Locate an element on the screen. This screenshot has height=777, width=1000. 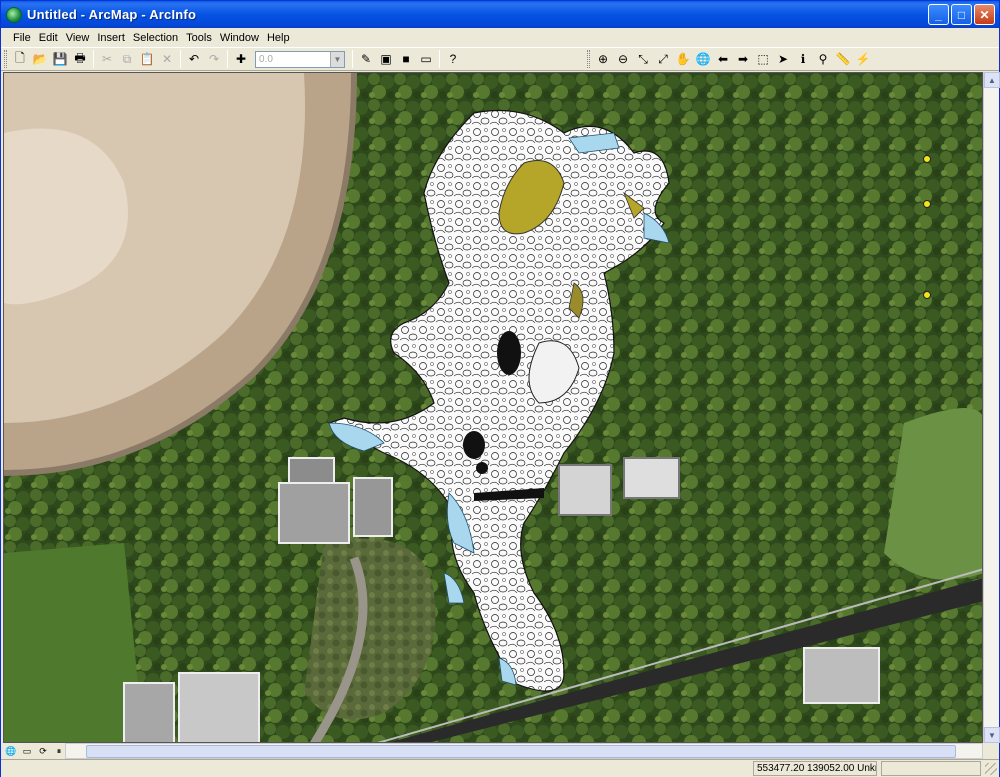
coordinate-readout: 553477.20 139052.00 Unknown is located at coordinates (815, 768).